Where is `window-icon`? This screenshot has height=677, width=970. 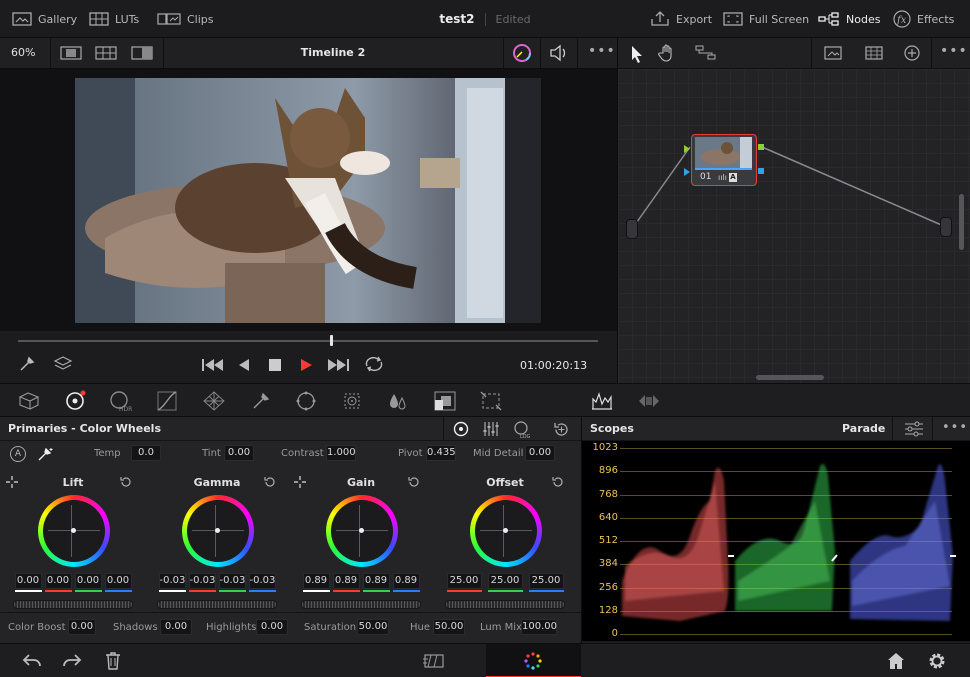
window-icon is located at coordinates (306, 401).